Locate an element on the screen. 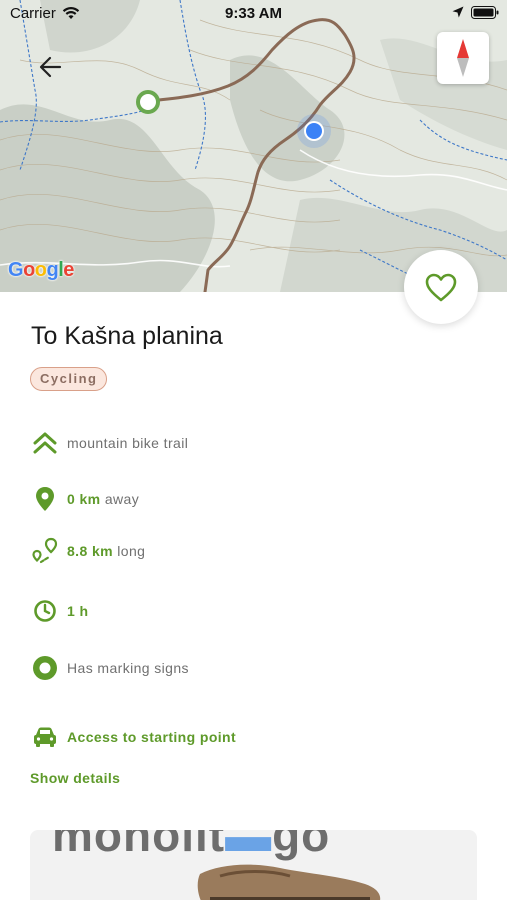  favorite-button is located at coordinates (441, 287).